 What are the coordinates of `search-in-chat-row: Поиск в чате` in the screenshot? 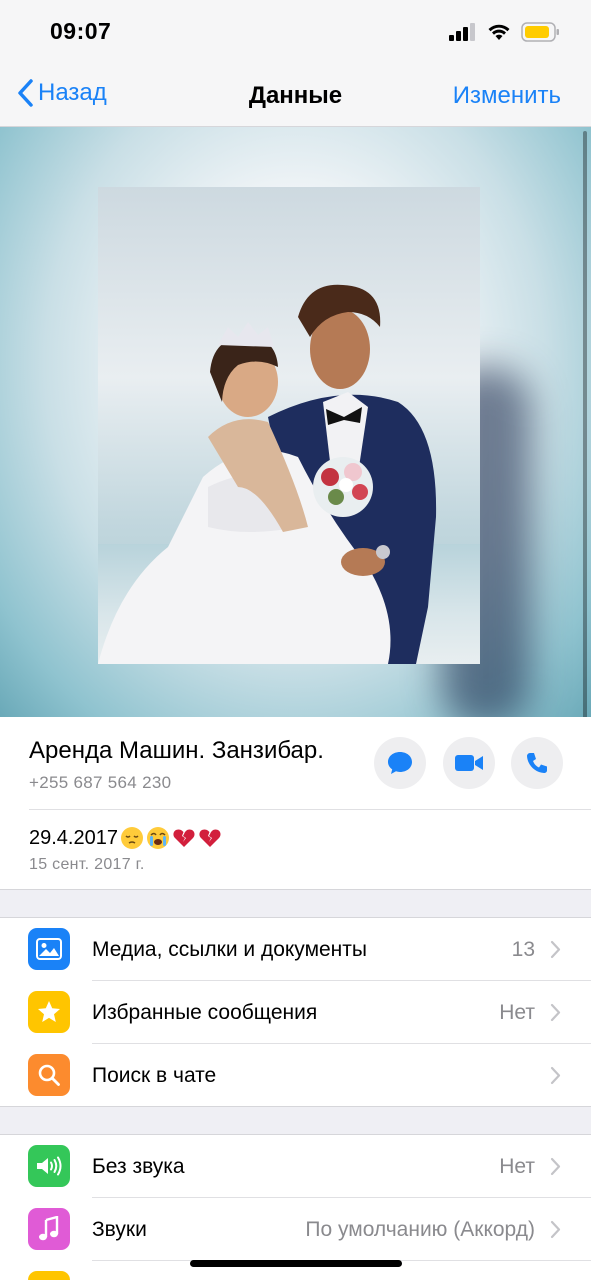 It's located at (295, 1075).